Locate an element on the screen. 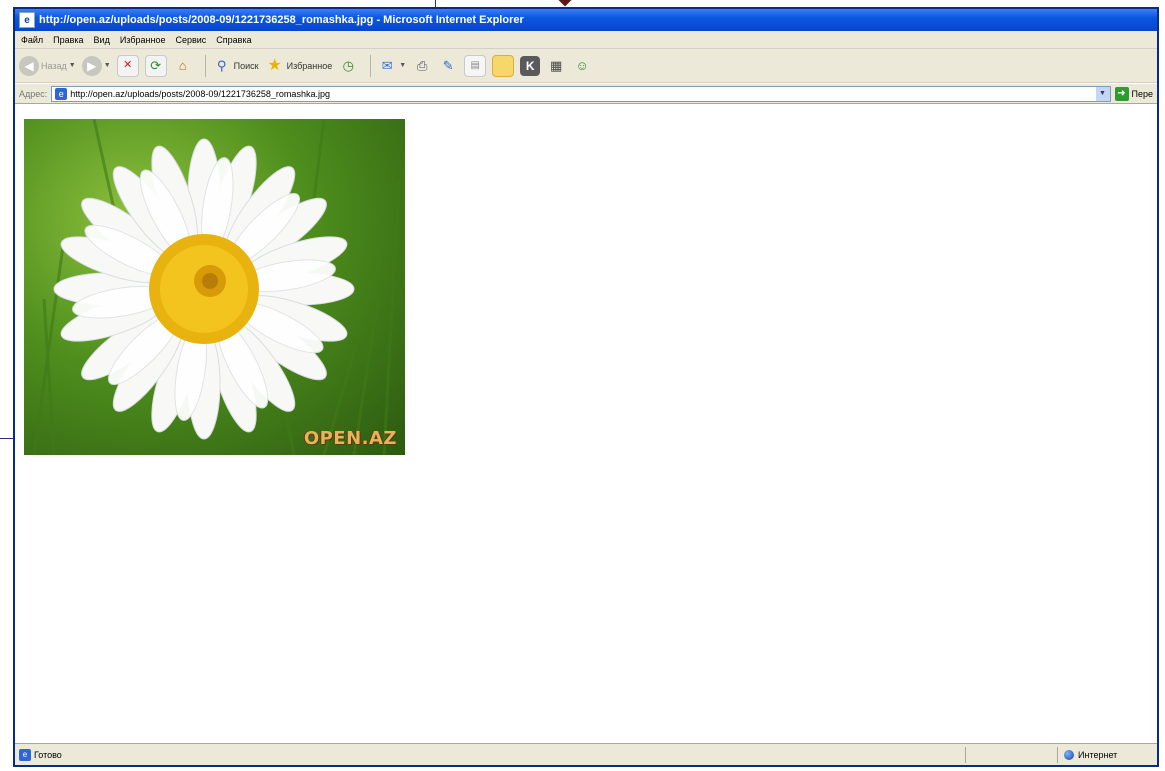 The height and width of the screenshot is (771, 1165). history-button: ◷ is located at coordinates (348, 66).